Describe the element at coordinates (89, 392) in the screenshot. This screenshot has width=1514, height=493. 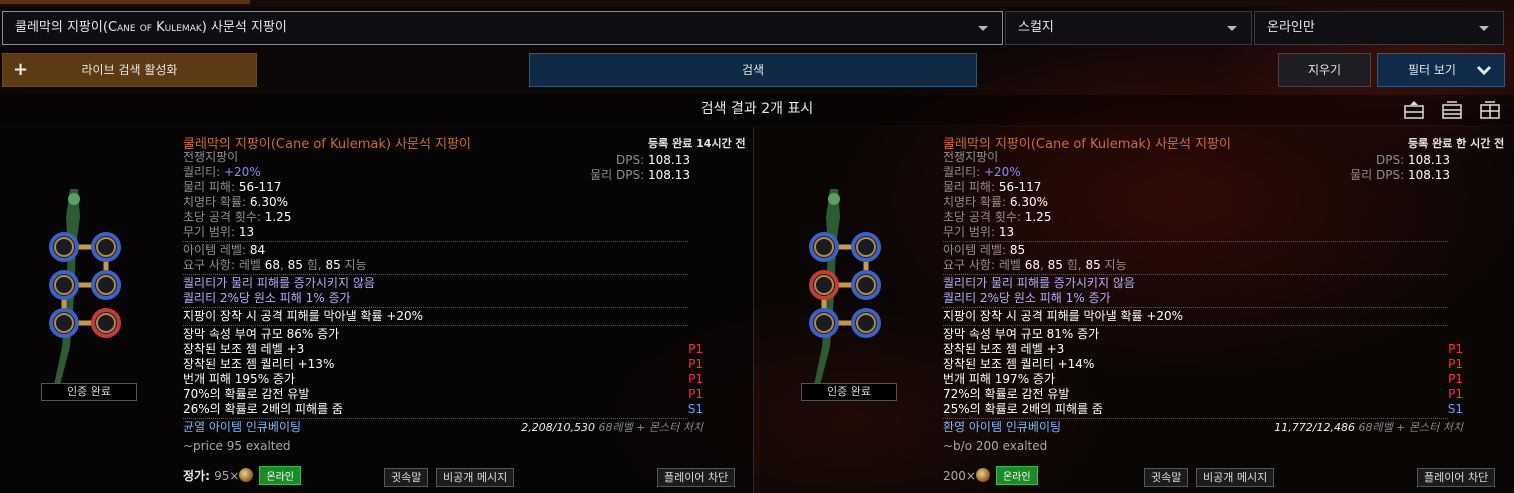
I see `verified-badge: 인증 완료` at that location.